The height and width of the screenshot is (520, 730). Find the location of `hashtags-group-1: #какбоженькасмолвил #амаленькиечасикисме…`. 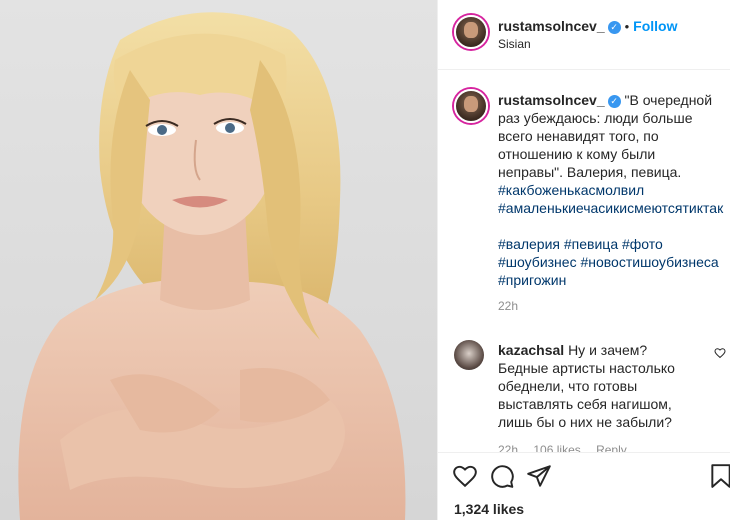

hashtags-group-1: #какбоженькасмолвил #амаленькиечасикисме… is located at coordinates (610, 199).